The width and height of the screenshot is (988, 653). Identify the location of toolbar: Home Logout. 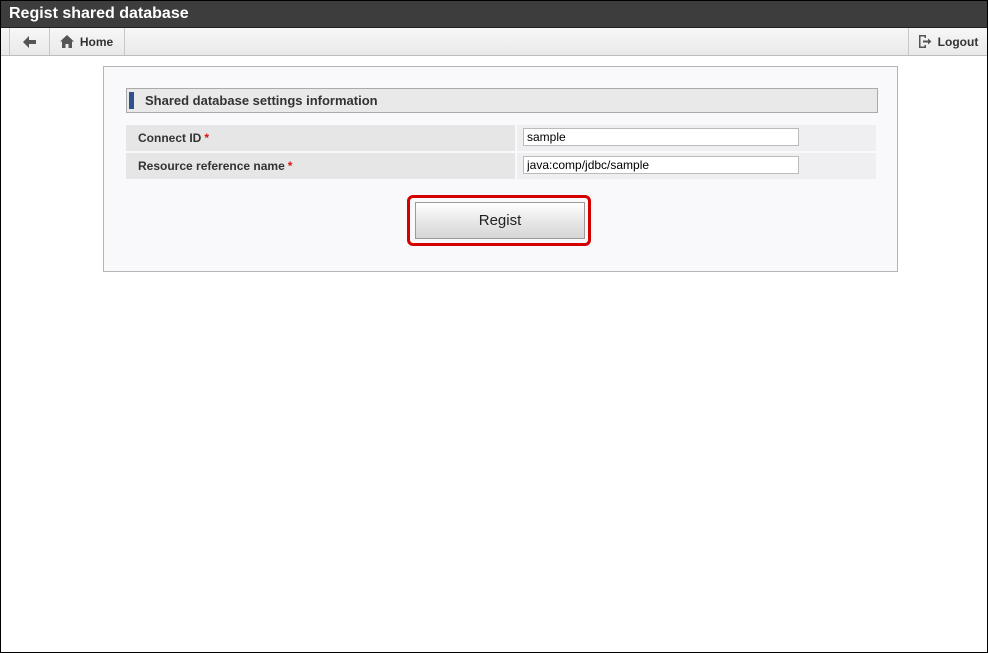
(494, 42).